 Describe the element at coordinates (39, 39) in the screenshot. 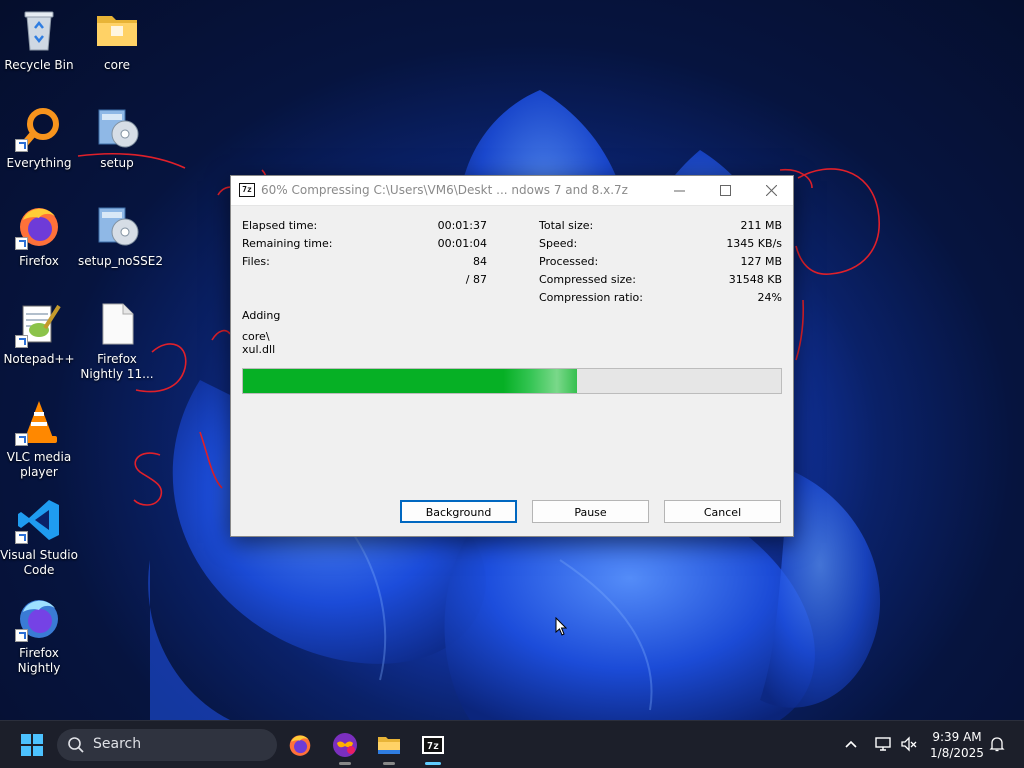

I see `desktop-icon-recycle-bin: Recycle Bin` at that location.